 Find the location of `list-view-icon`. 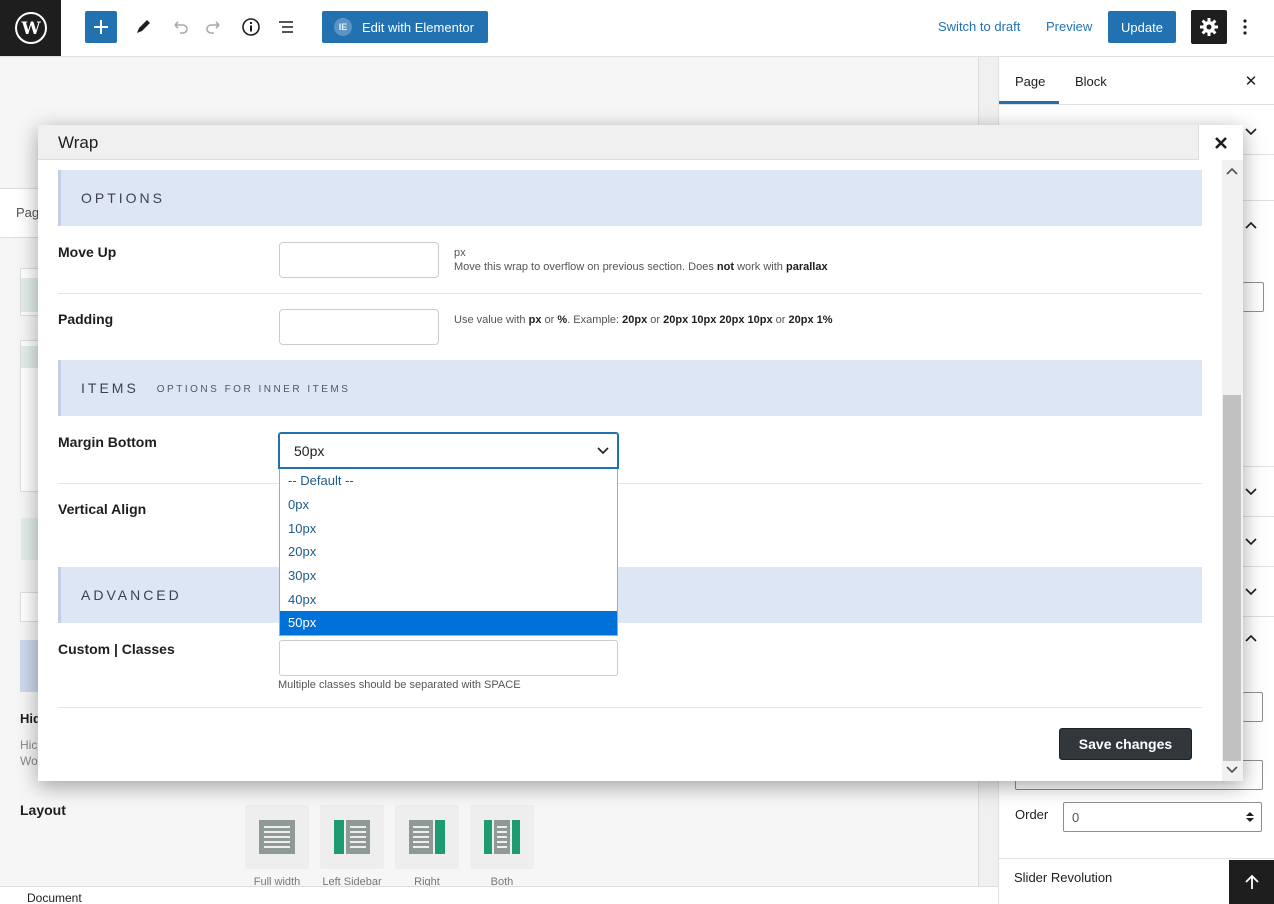

list-view-icon is located at coordinates (286, 27).